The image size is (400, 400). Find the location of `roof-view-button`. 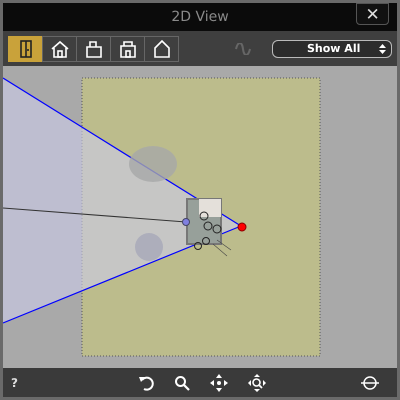

roof-view-button is located at coordinates (93, 49).